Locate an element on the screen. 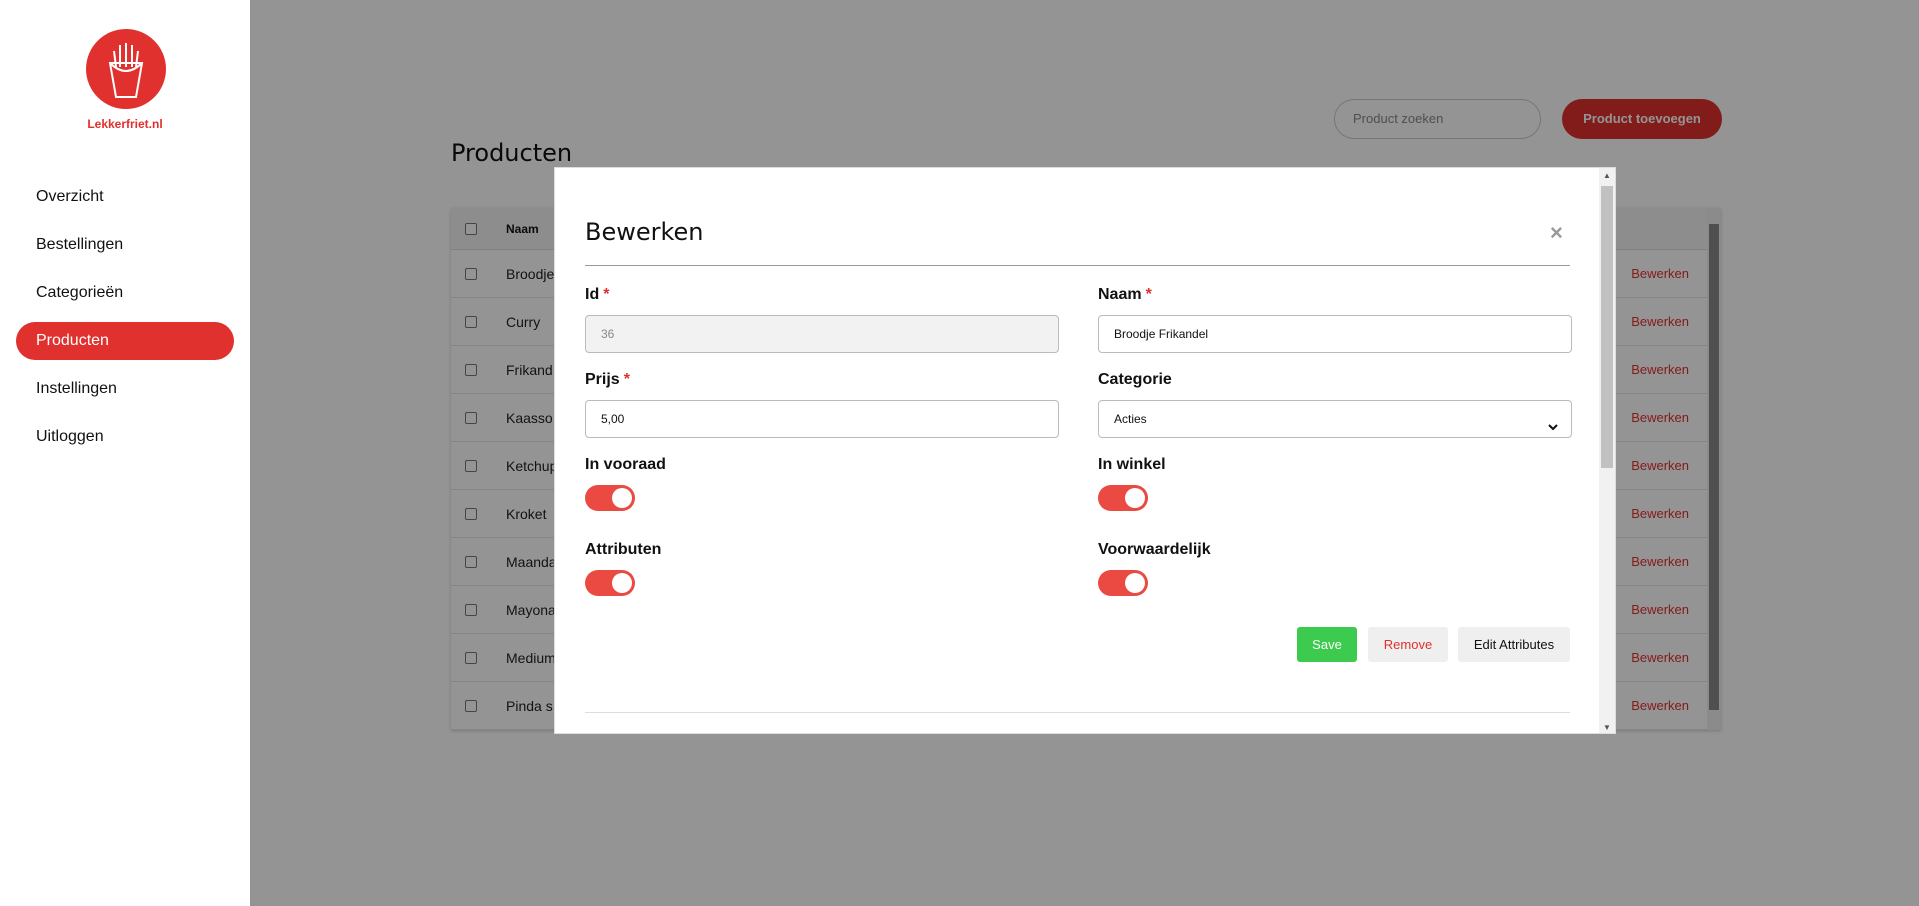 The image size is (1919, 906). prijs-field: 5,00 is located at coordinates (822, 419).